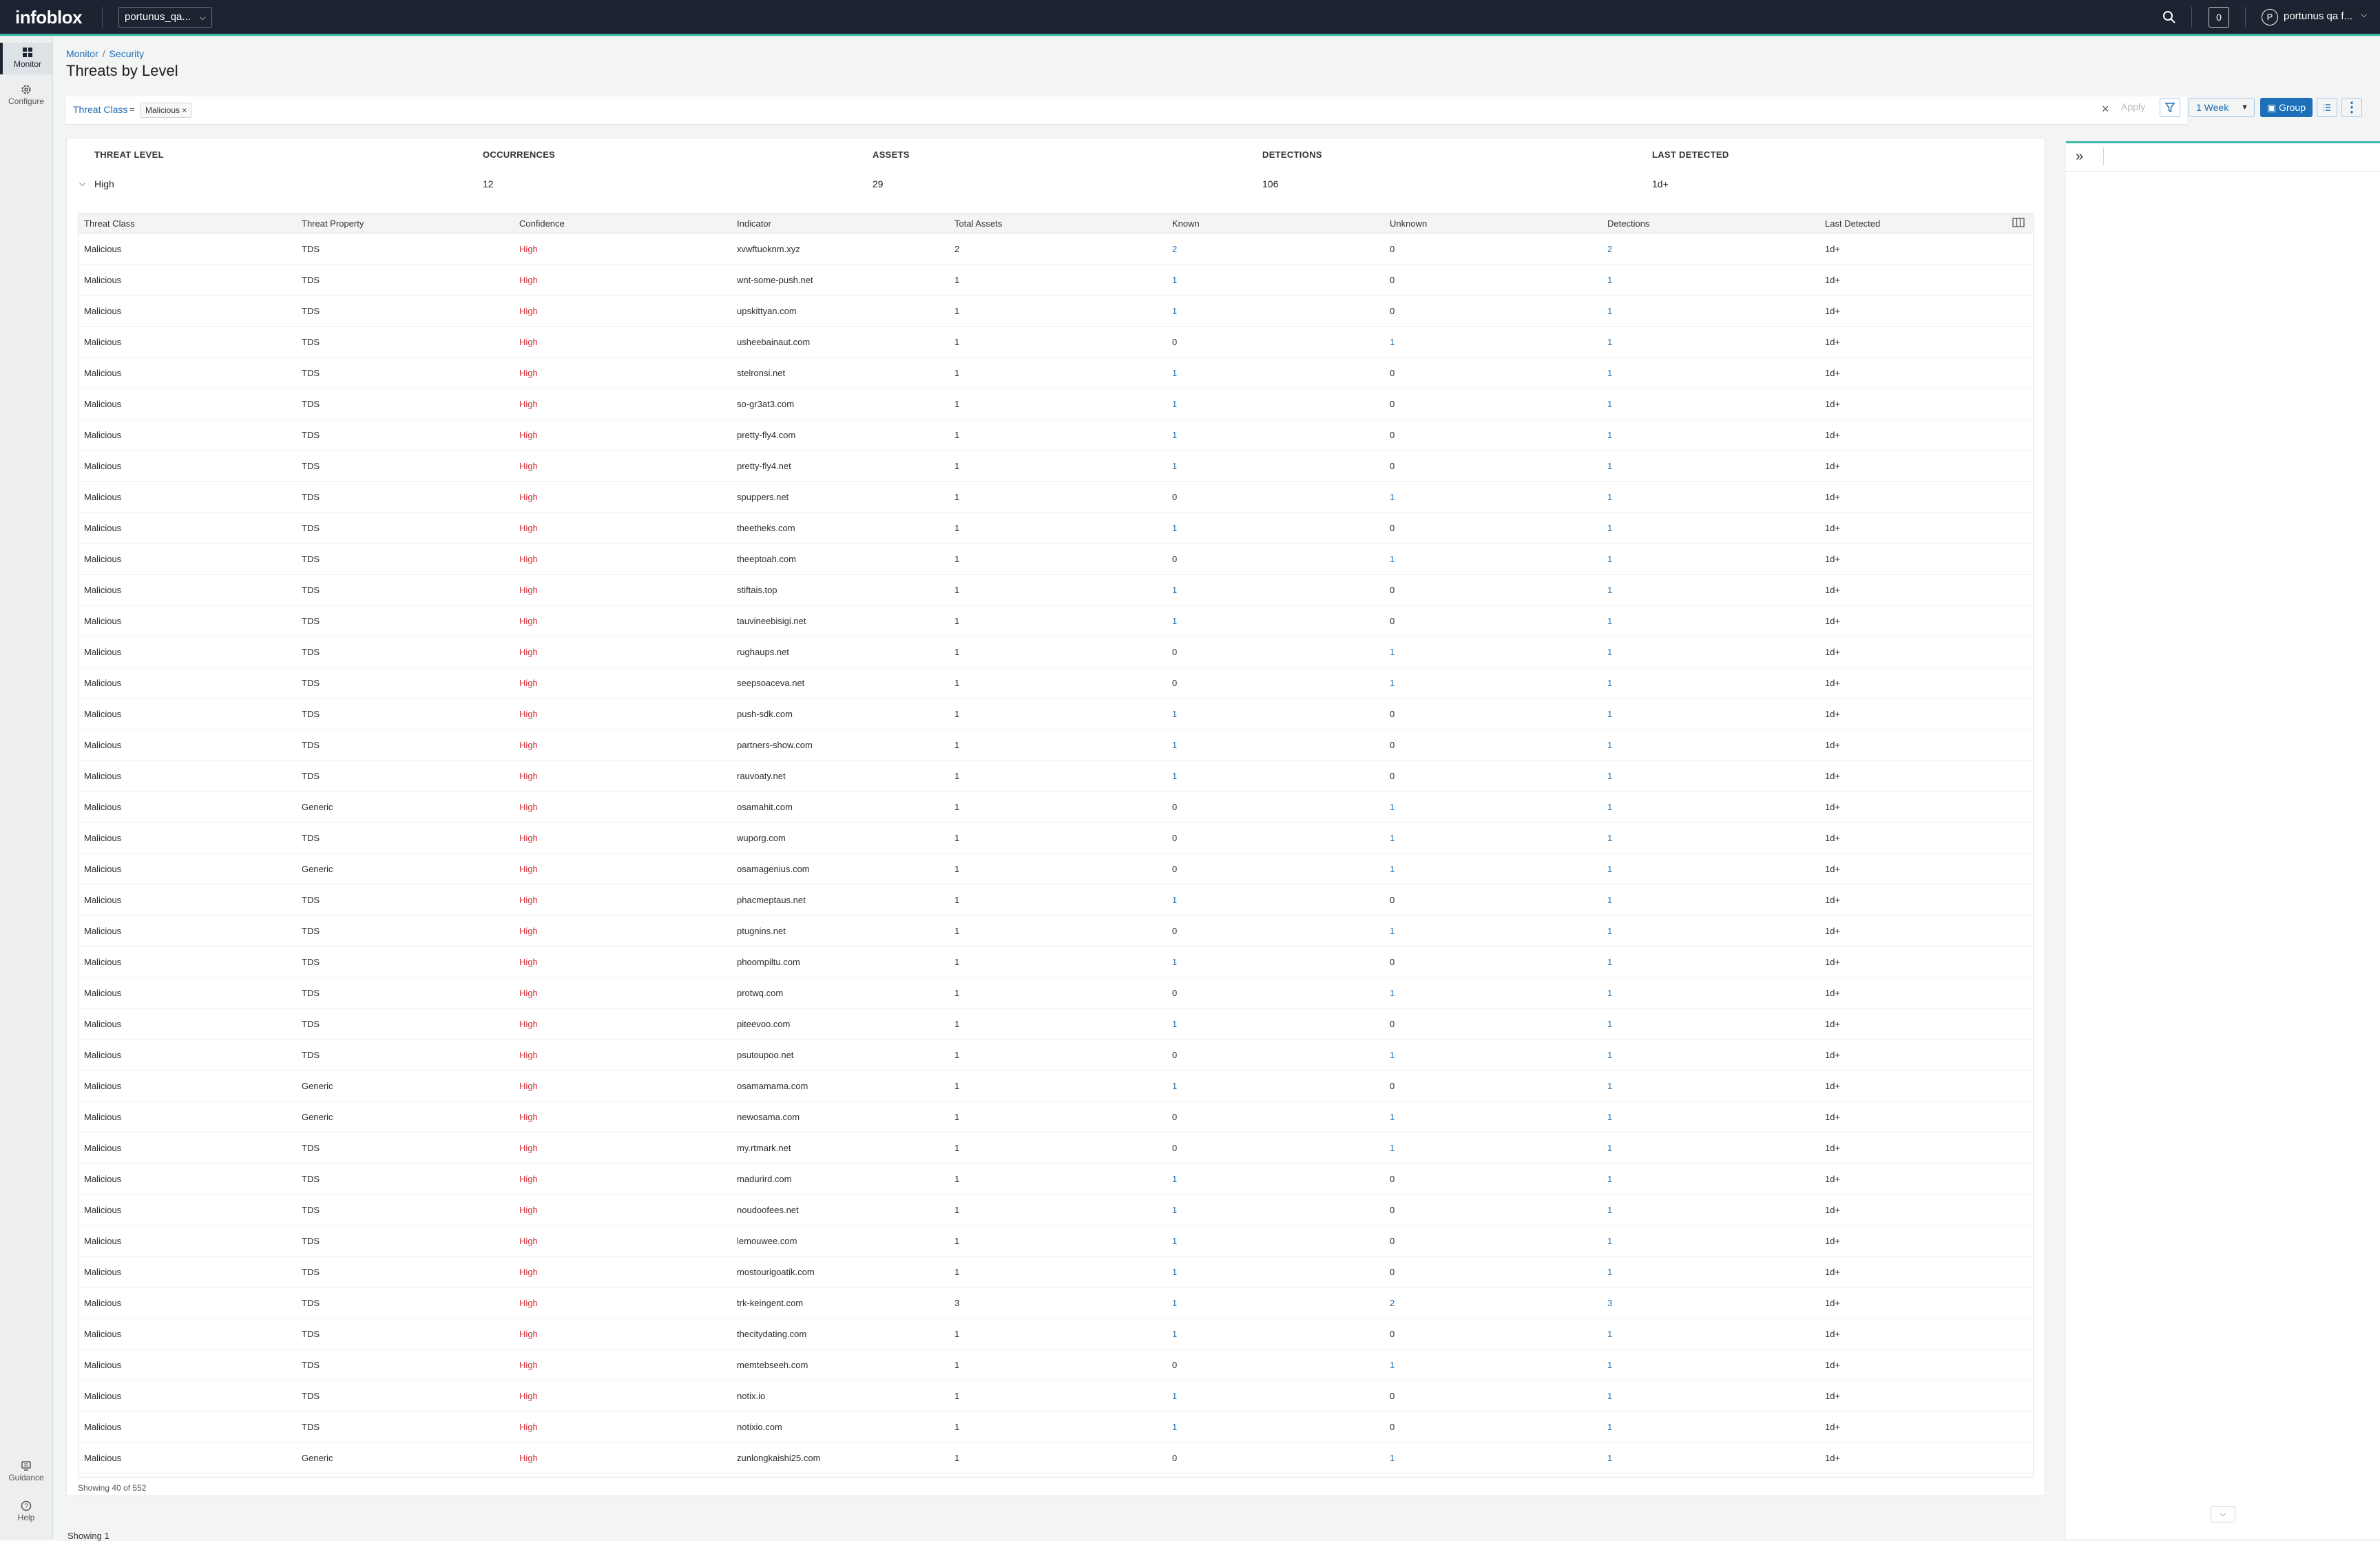 The width and height of the screenshot is (2380, 1541). I want to click on table-row: Malicious TDS High phacmeptaus.net 1 1 0 1 1d+, so click(1056, 900).